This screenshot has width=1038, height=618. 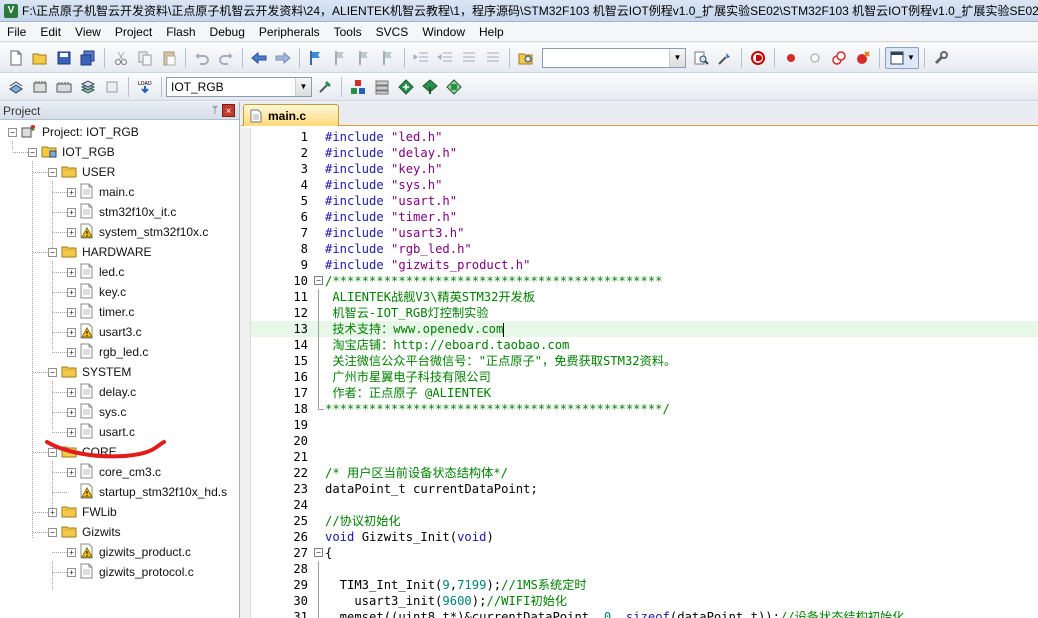 What do you see at coordinates (644, 169) in the screenshot?
I see `code-line: 3 #include "key.h"` at bounding box center [644, 169].